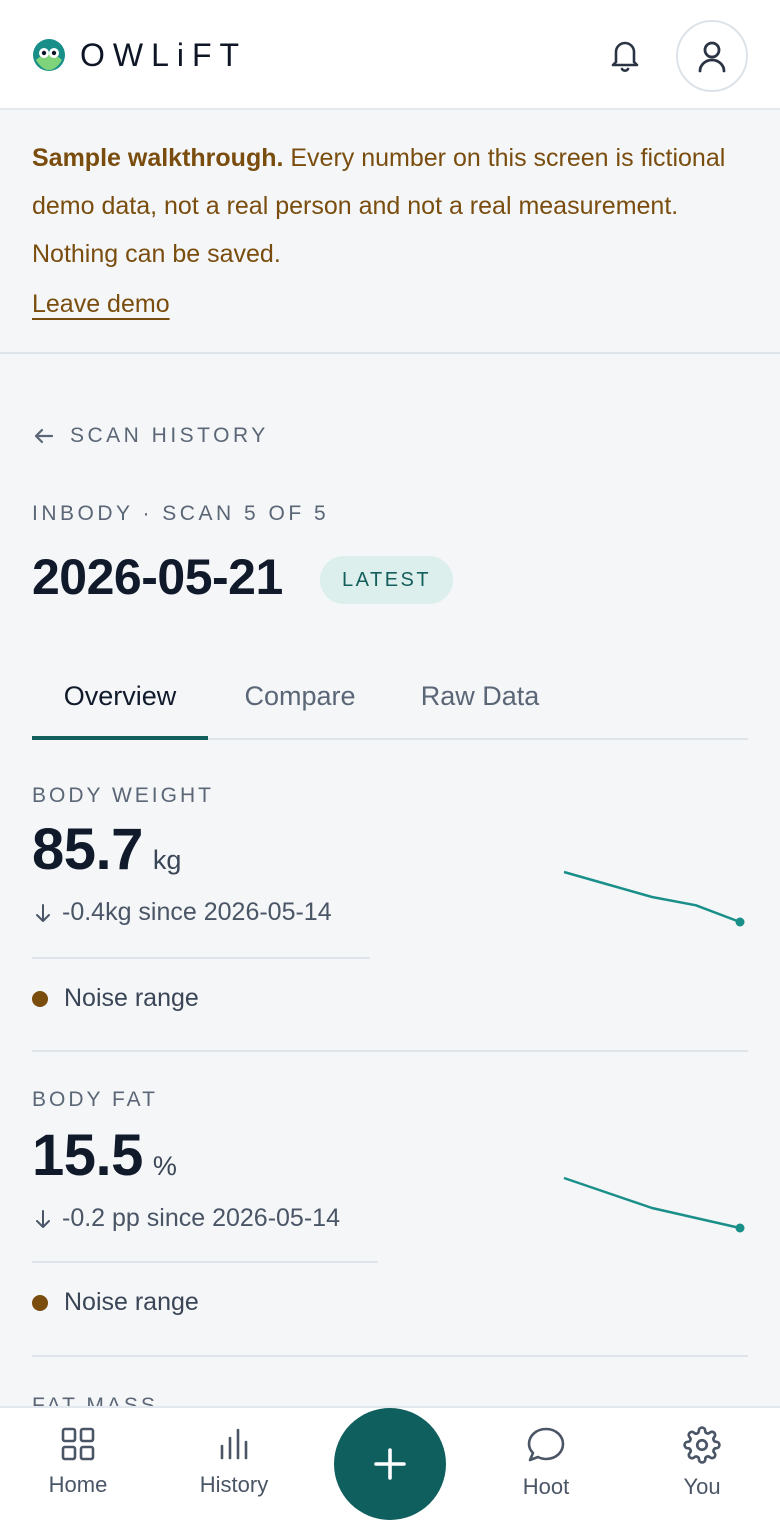  Describe the element at coordinates (546, 1464) in the screenshot. I see `nav-hoot: Hoot` at that location.